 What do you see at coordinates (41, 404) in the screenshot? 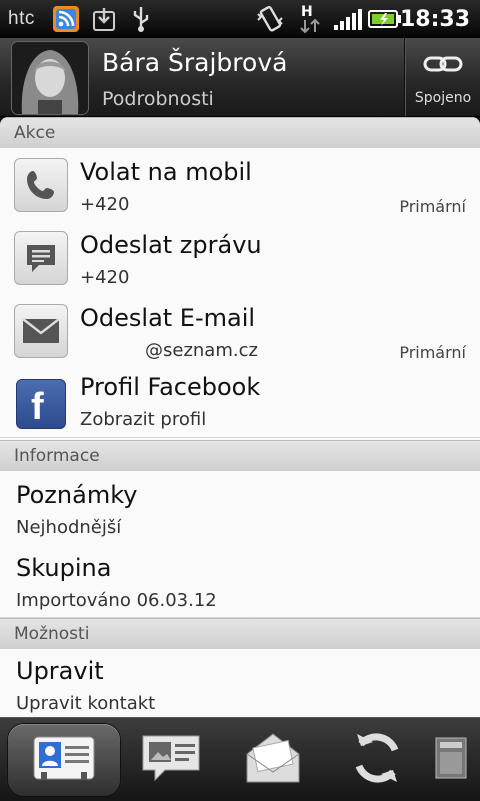
I see `facebook-icon: f` at bounding box center [41, 404].